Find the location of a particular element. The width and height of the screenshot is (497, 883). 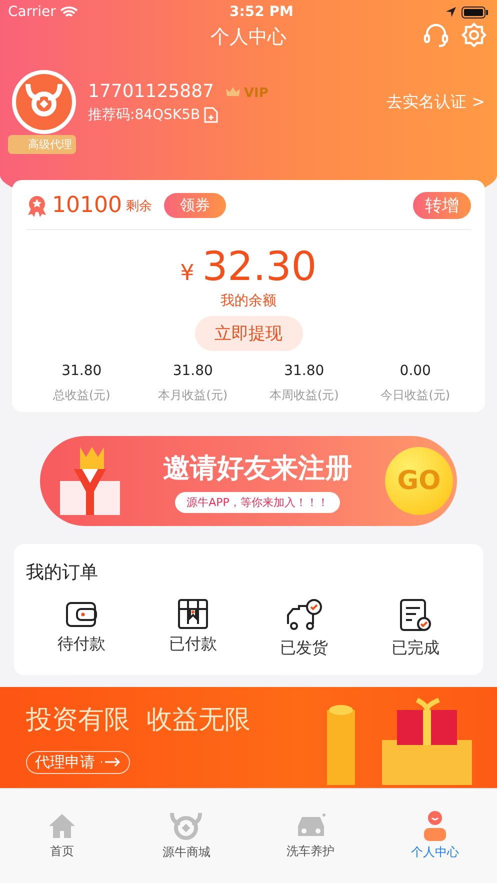

points-value: 10100 is located at coordinates (87, 205).